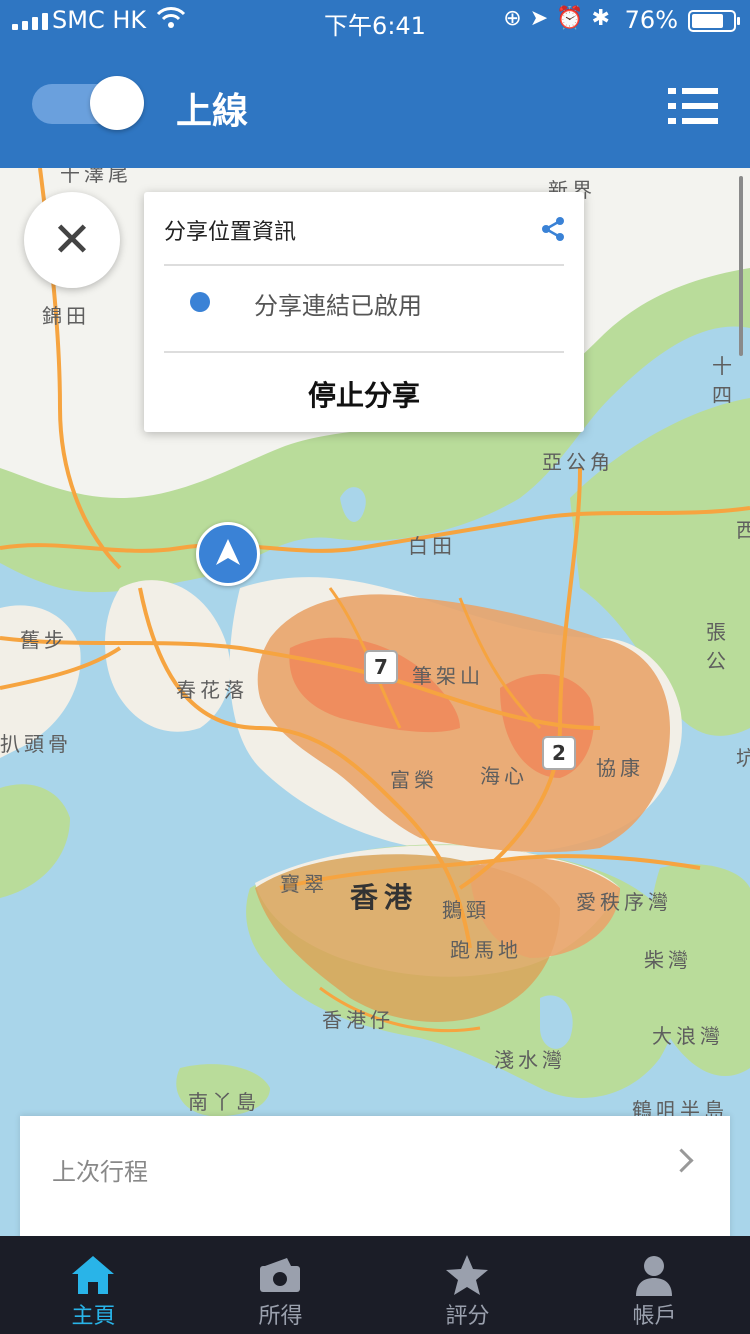  I want to click on chevron-right-icon, so click(681, 1160).